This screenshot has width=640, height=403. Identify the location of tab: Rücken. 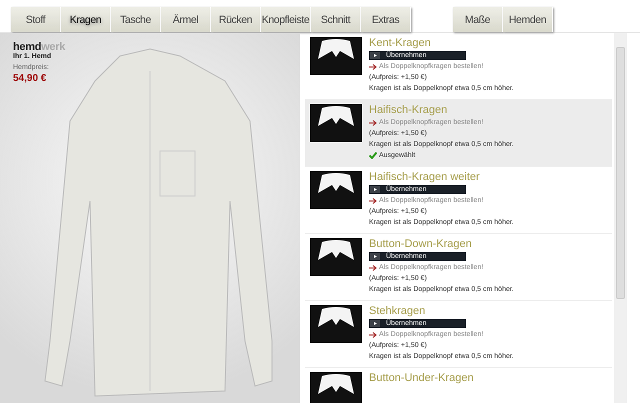
(236, 19).